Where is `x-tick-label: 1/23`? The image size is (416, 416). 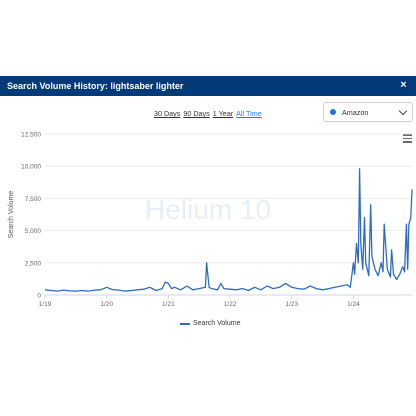
x-tick-label: 1/23 is located at coordinates (291, 304).